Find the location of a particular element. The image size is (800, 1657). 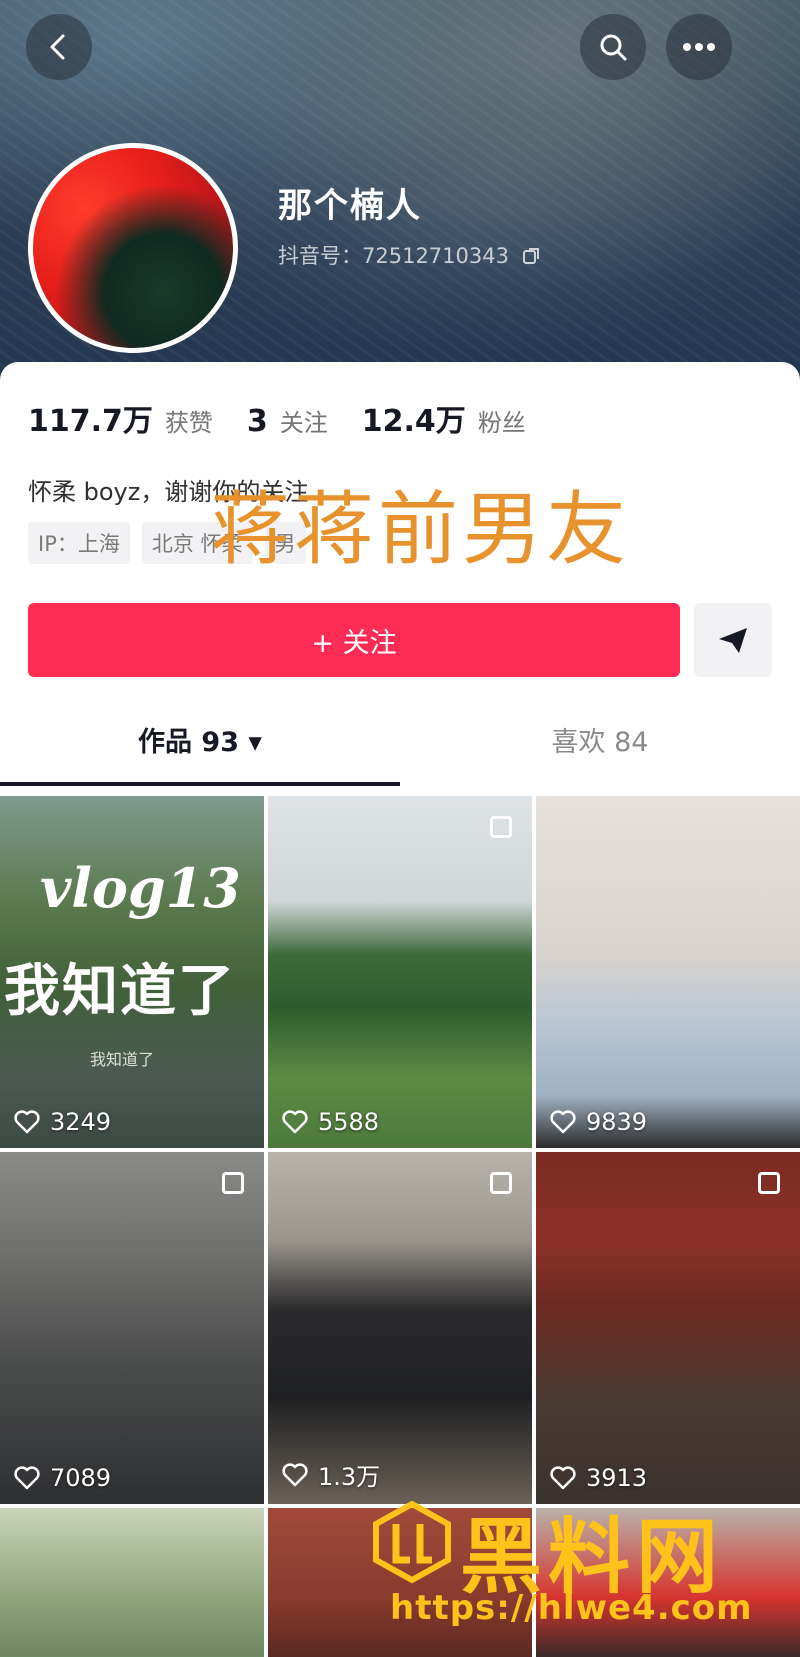

like-count-text: 1.3万 is located at coordinates (349, 1477).